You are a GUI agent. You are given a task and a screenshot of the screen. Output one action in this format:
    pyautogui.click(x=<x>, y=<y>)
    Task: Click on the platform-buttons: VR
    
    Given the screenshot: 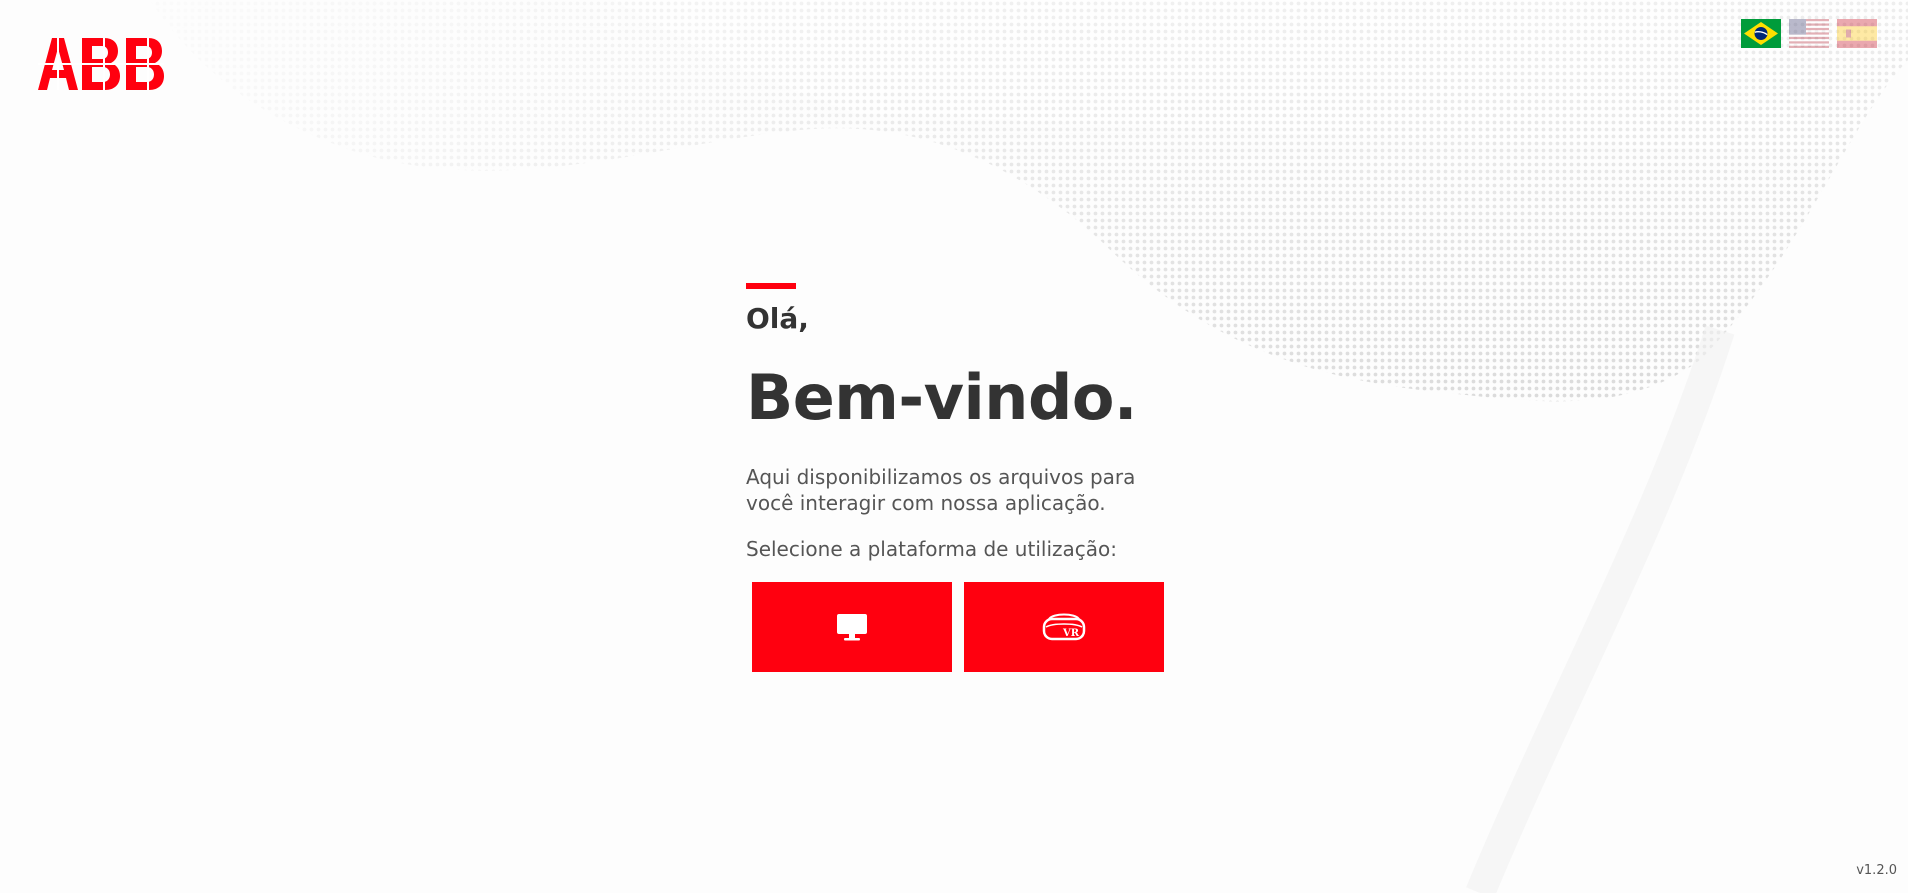 What is the action you would take?
    pyautogui.click(x=969, y=627)
    